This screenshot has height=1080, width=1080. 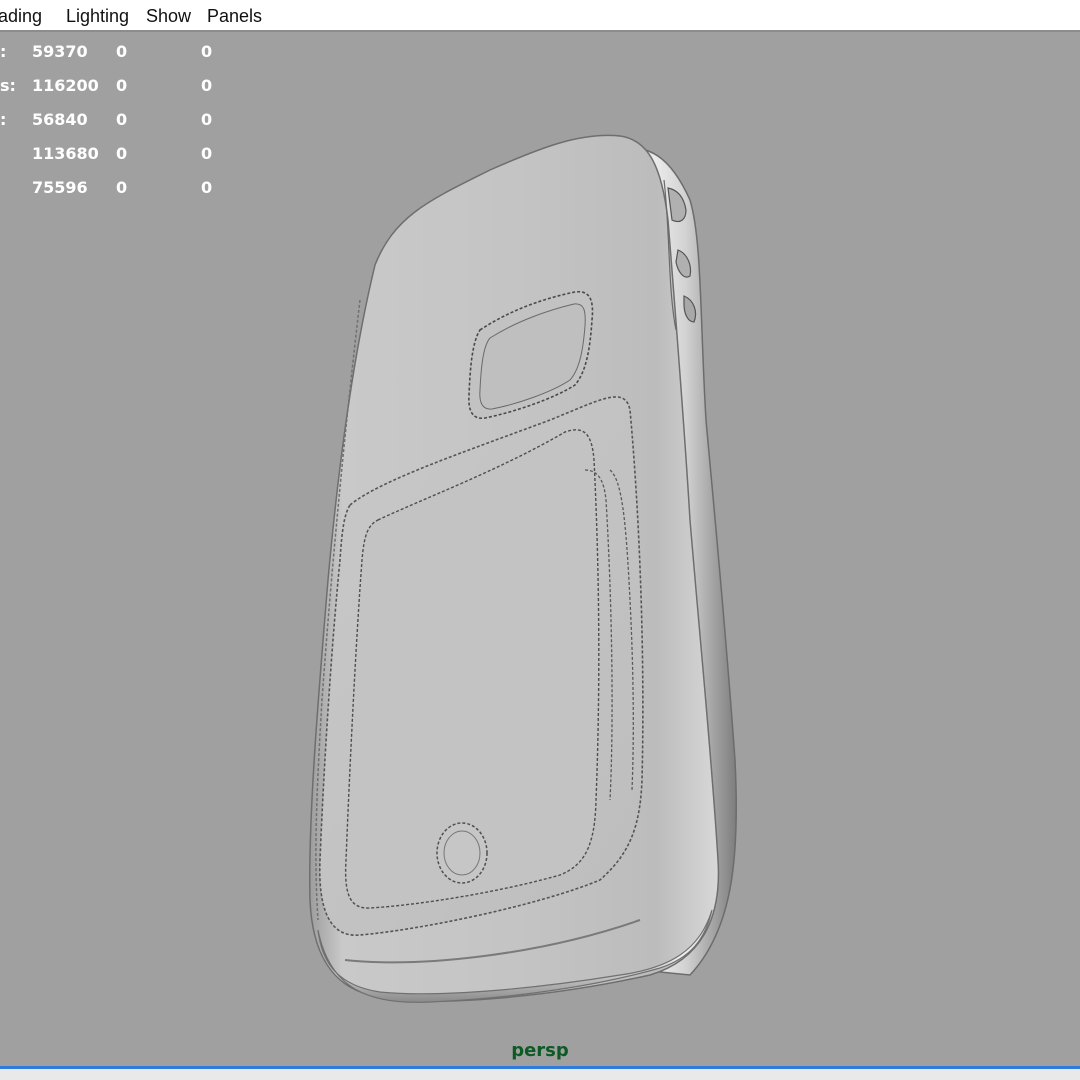 I want to click on hud-row-tris: 113680 0 0, so click(x=120, y=155).